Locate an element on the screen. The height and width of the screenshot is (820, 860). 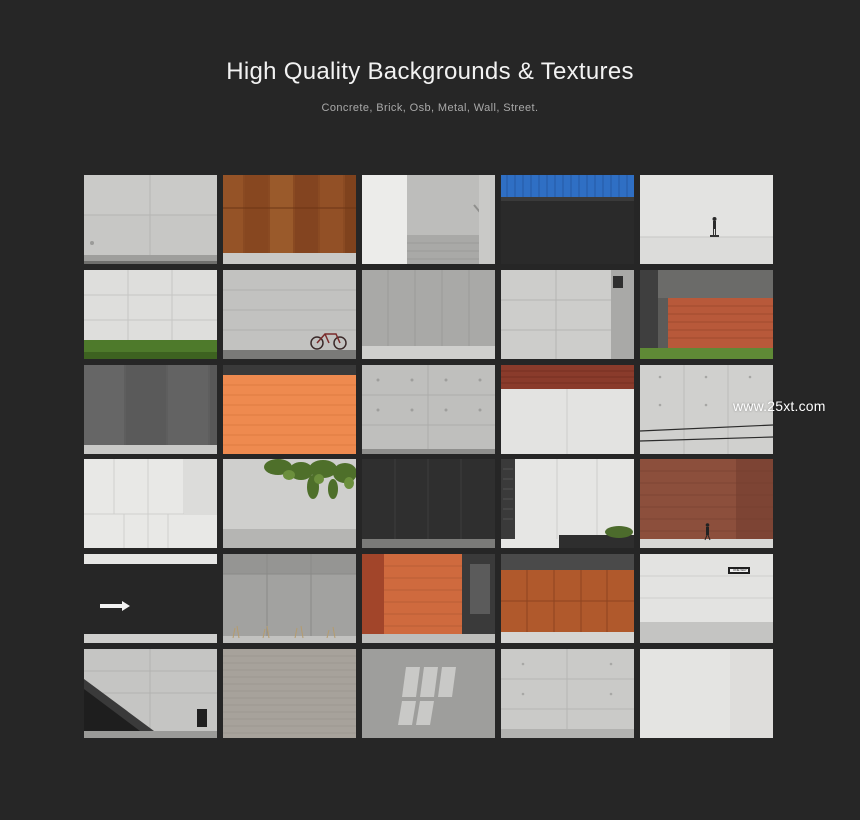
tile-corten-steel-panels is located at coordinates (289, 219).